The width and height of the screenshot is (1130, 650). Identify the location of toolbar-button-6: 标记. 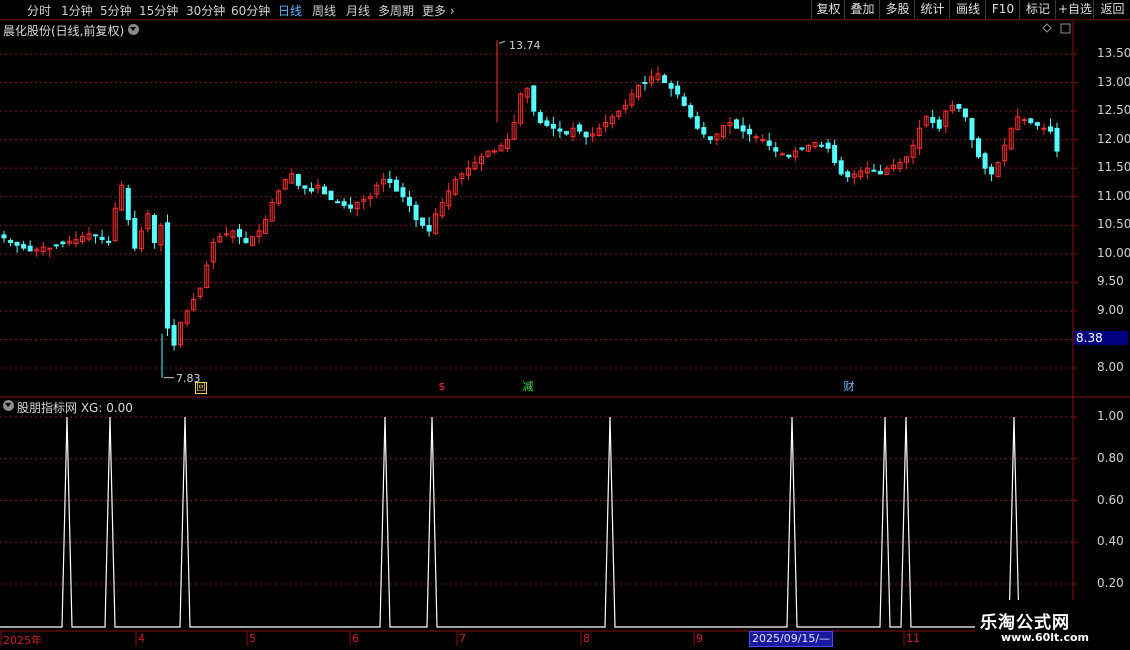
(1037, 9).